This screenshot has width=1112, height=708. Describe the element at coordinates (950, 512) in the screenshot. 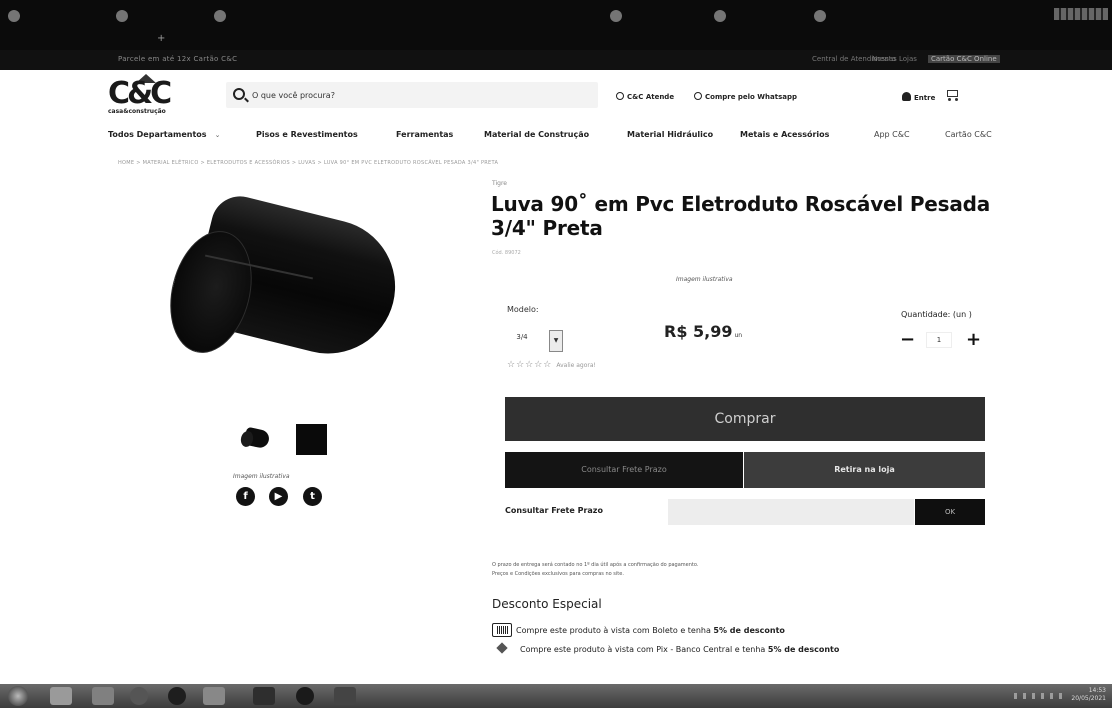

I see `freight-ok-button: OK` at that location.